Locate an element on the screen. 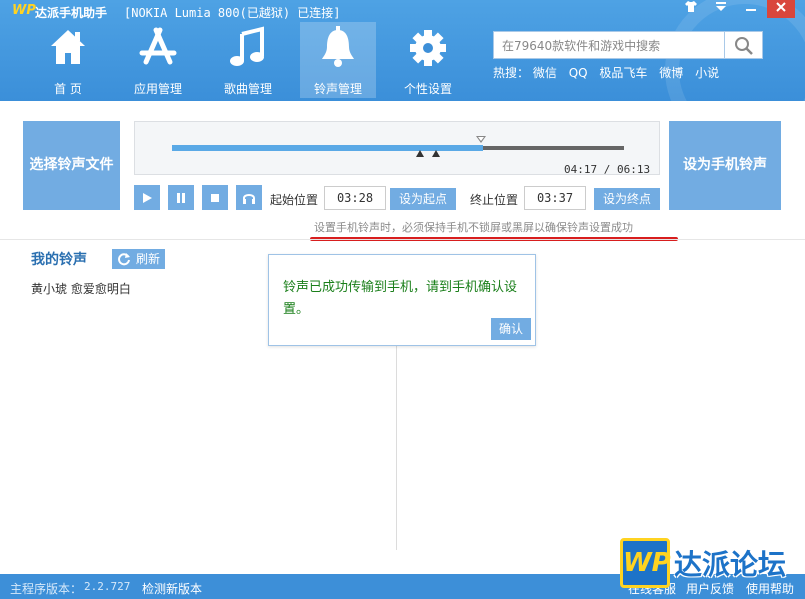 The image size is (805, 599). refresh-button: 刷新 is located at coordinates (138, 259).